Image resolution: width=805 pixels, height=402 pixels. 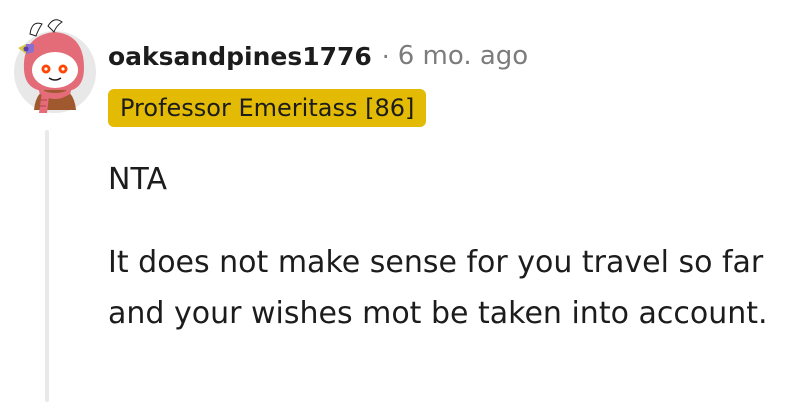 I want to click on user-avatar, so click(x=55, y=64).